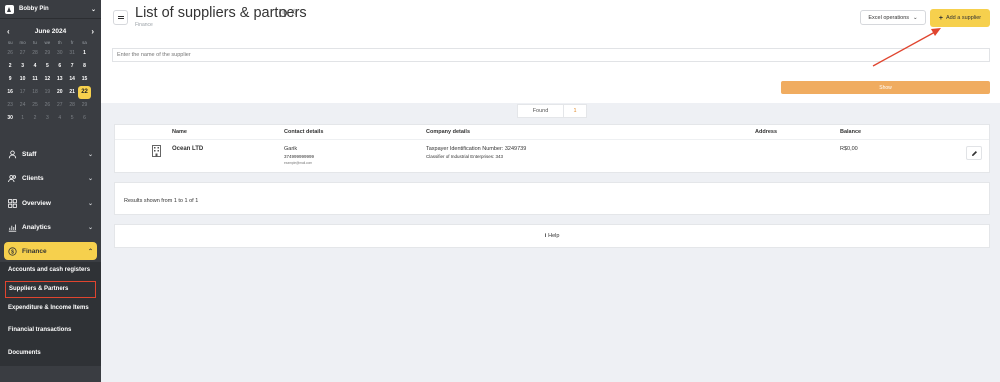 The image size is (1000, 382). What do you see at coordinates (10, 92) in the screenshot?
I see `calendar-day: 16` at bounding box center [10, 92].